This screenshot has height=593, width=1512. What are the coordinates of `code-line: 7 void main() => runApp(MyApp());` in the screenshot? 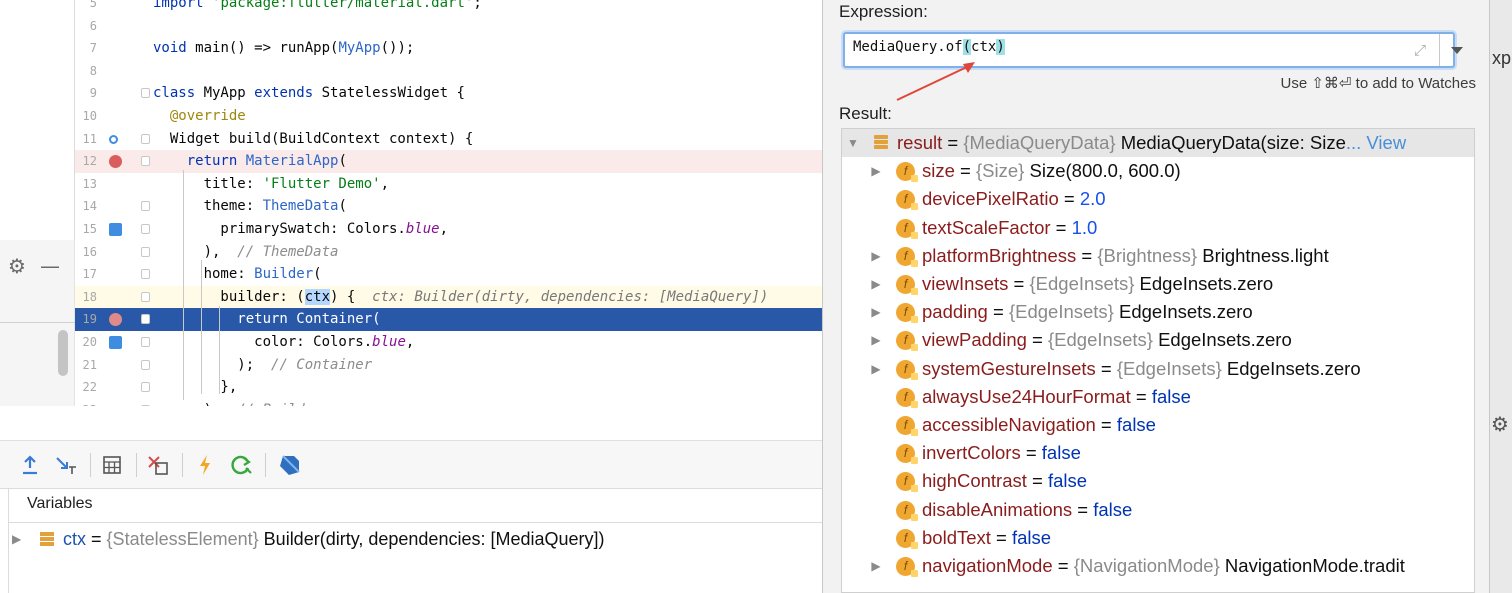 It's located at (448, 48).